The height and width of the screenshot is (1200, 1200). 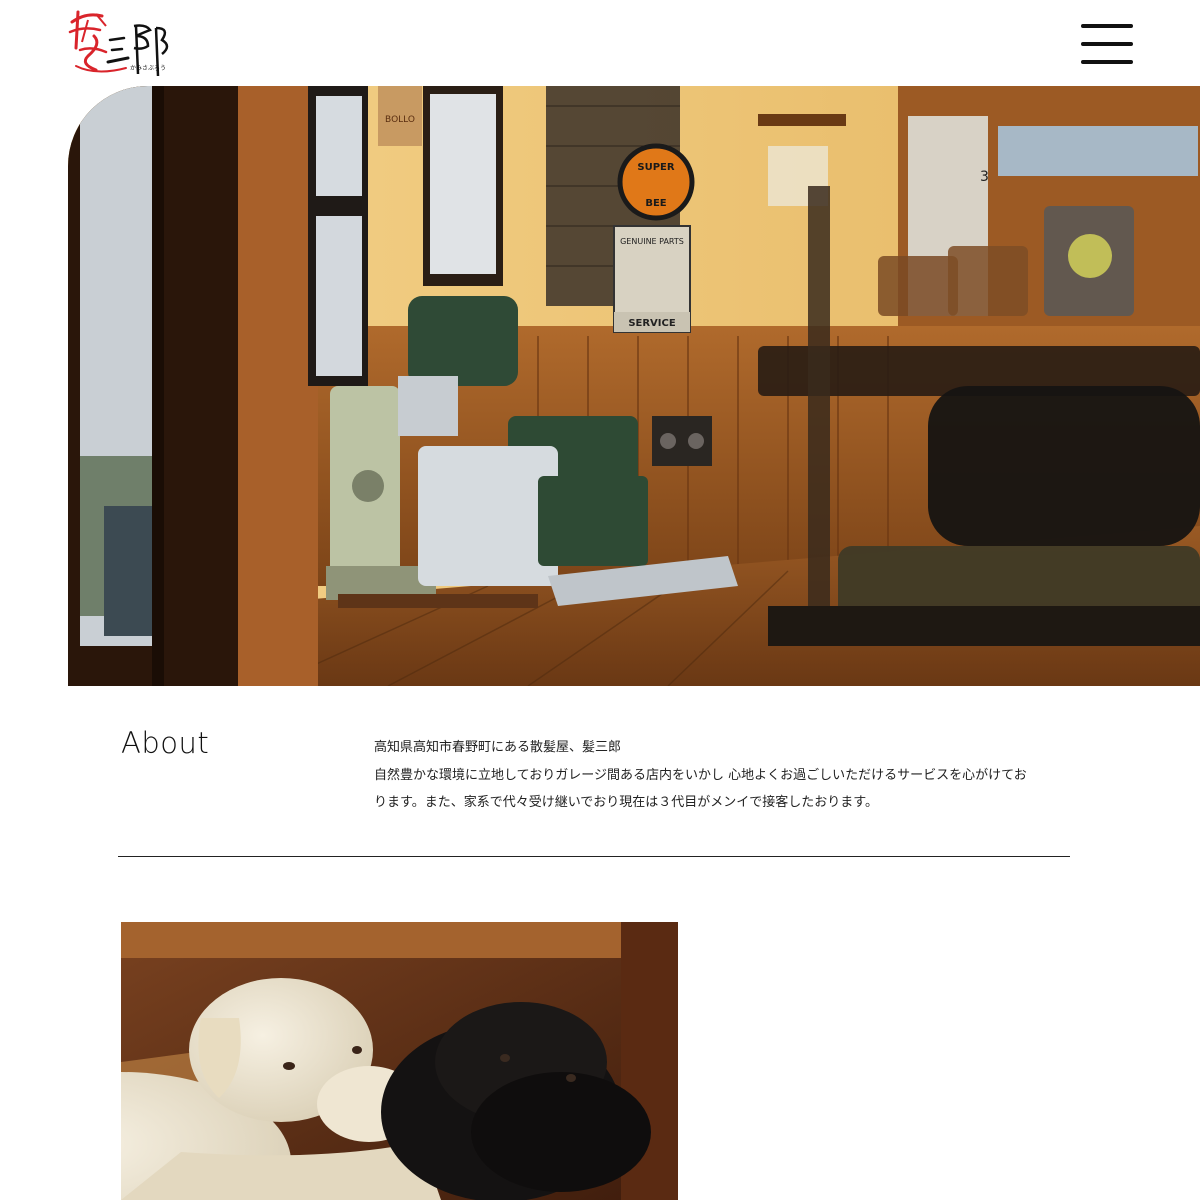 What do you see at coordinates (118, 43) in the screenshot?
I see `kamisaburo-logo-icon: かみさぶろう` at bounding box center [118, 43].